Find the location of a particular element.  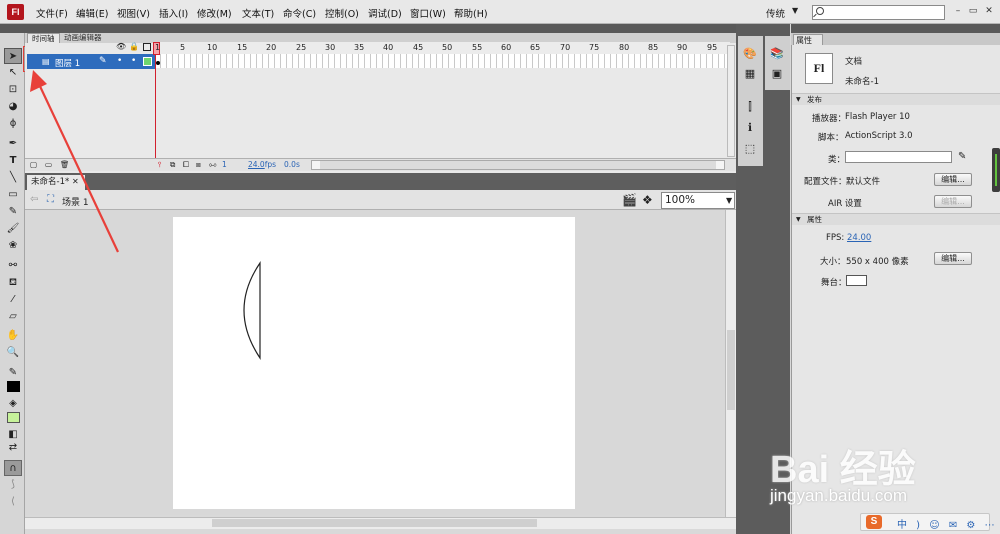

snap-to-objects-icon: ∩ is located at coordinates (13, 468).